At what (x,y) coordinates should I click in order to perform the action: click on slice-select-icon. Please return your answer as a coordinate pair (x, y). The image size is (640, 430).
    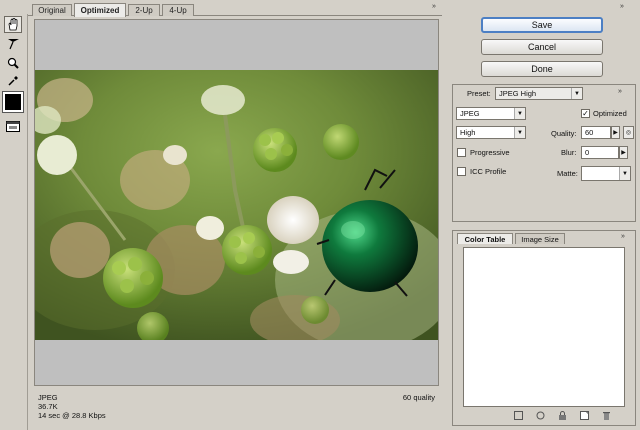
    Looking at the image, I should click on (13, 43).